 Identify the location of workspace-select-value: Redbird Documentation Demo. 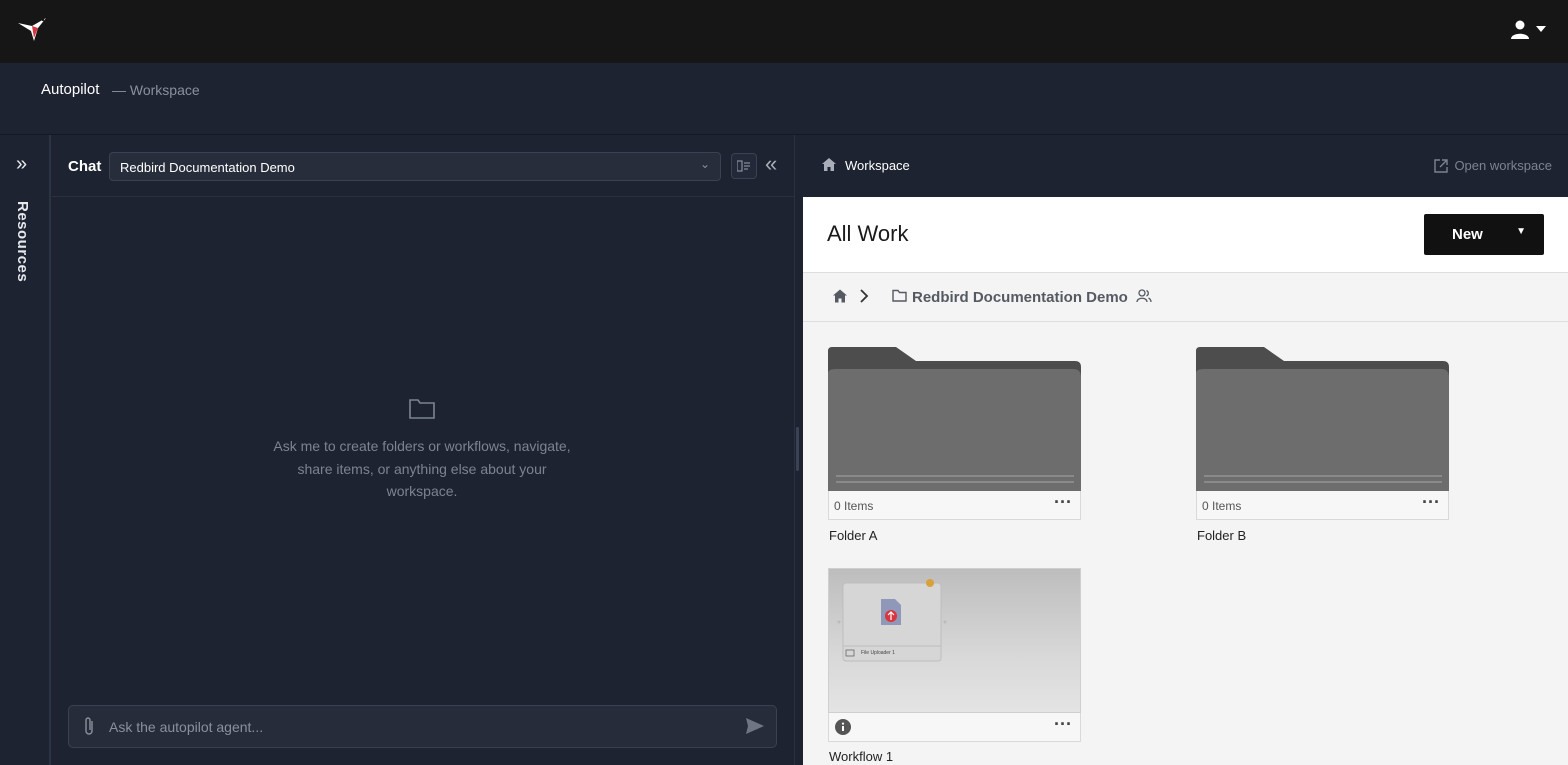
(207, 167).